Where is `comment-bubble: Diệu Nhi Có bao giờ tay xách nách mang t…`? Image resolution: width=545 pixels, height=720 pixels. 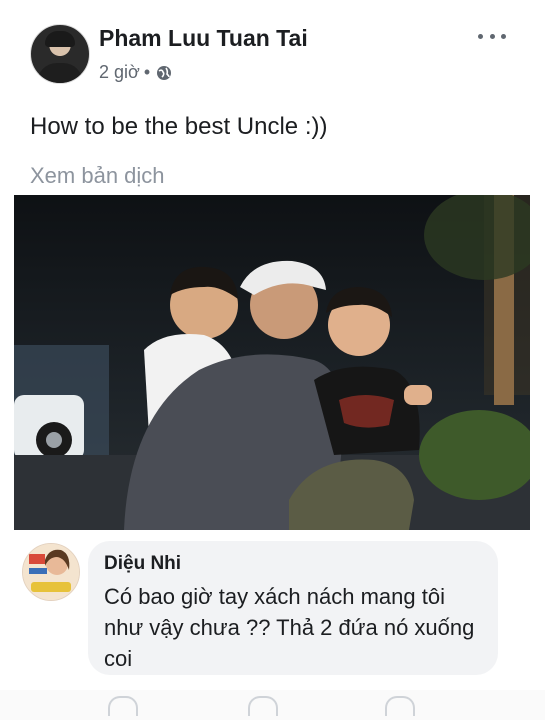
comment-bubble: Diệu Nhi Có bao giờ tay xách nách mang t… is located at coordinates (293, 608).